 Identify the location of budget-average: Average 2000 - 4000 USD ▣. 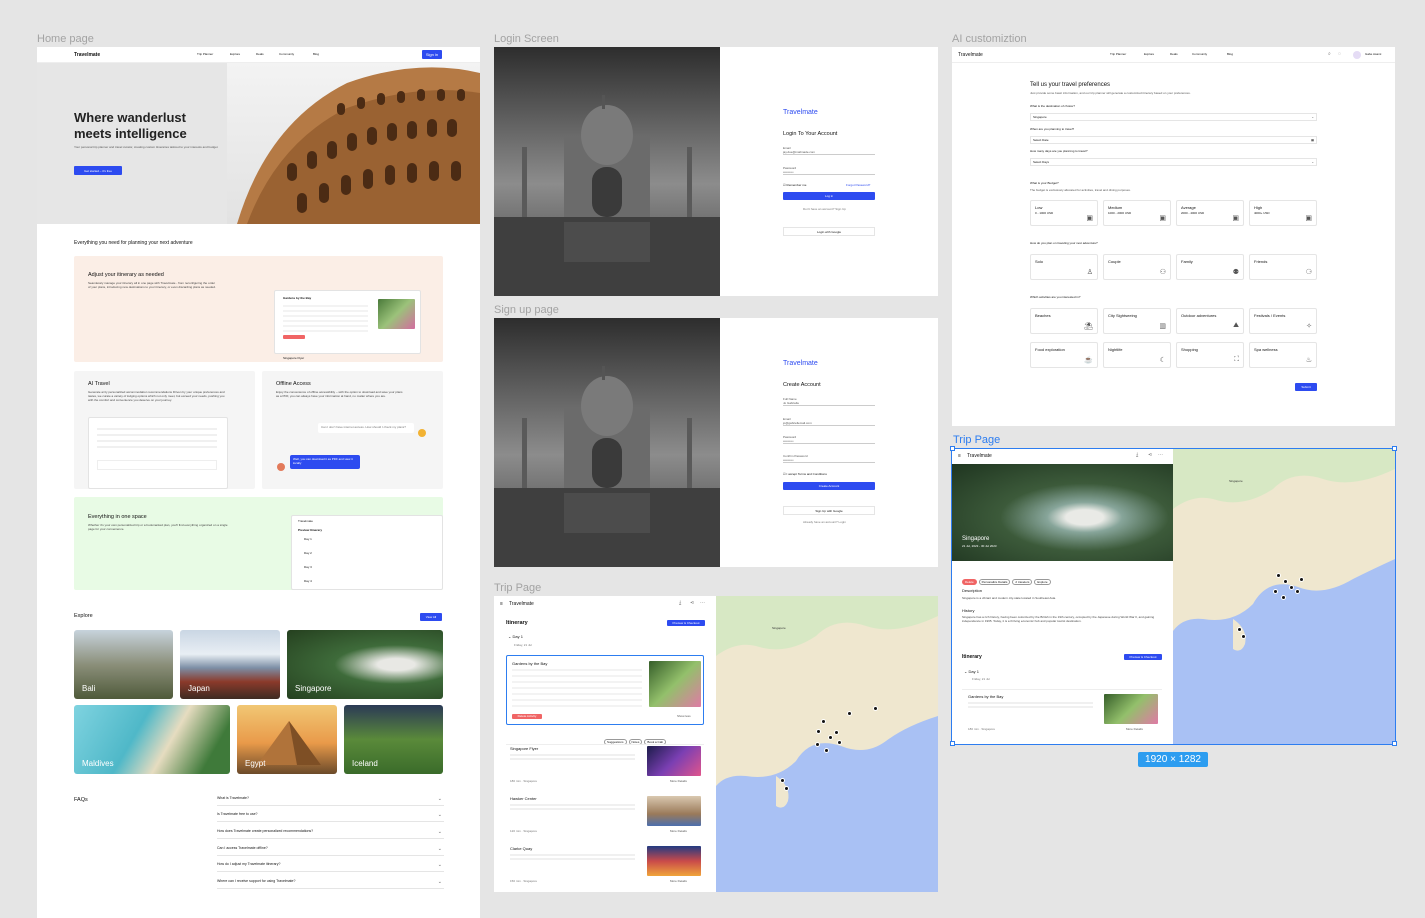
(1210, 213).